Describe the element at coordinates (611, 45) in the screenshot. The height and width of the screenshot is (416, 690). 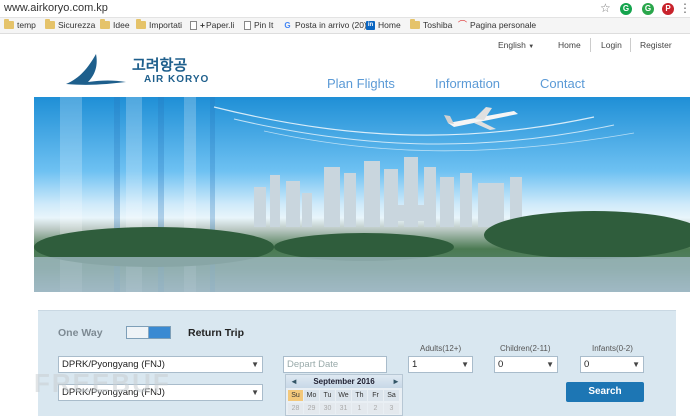
I see `login-link: Login` at that location.